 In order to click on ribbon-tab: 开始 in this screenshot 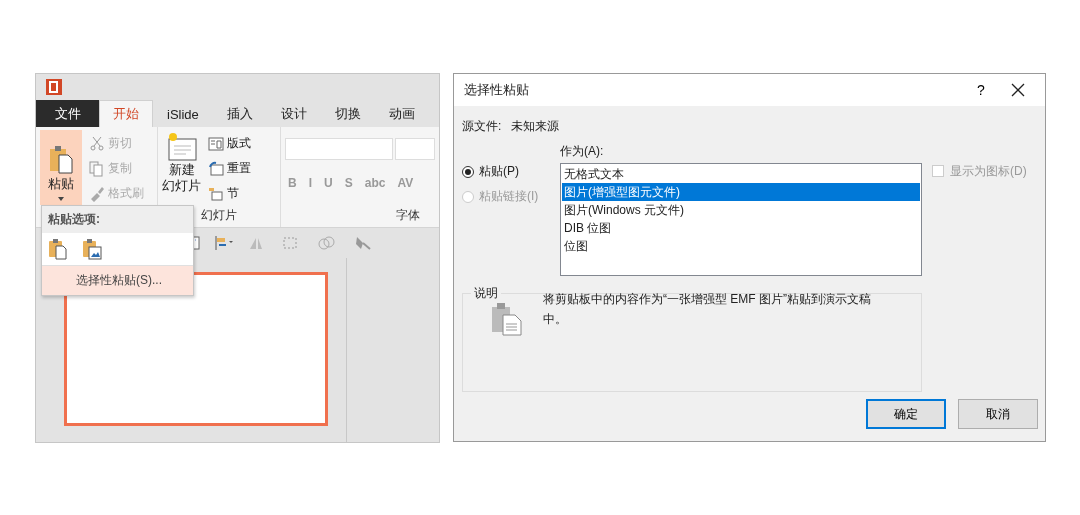, I will do `click(126, 113)`.